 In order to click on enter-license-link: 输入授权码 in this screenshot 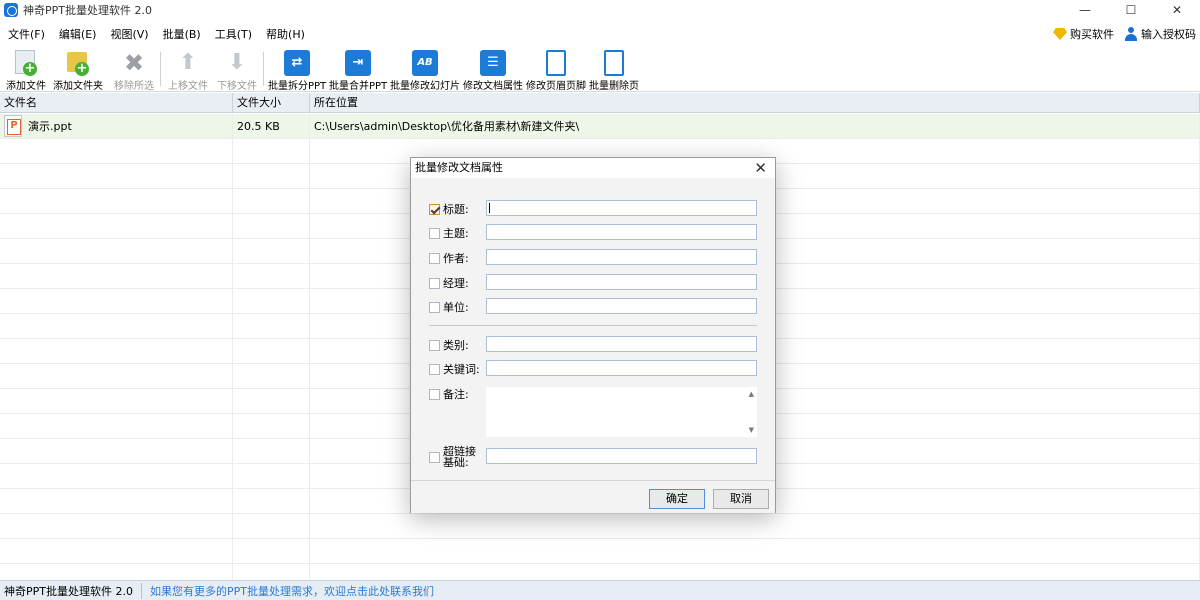, I will do `click(1160, 34)`.